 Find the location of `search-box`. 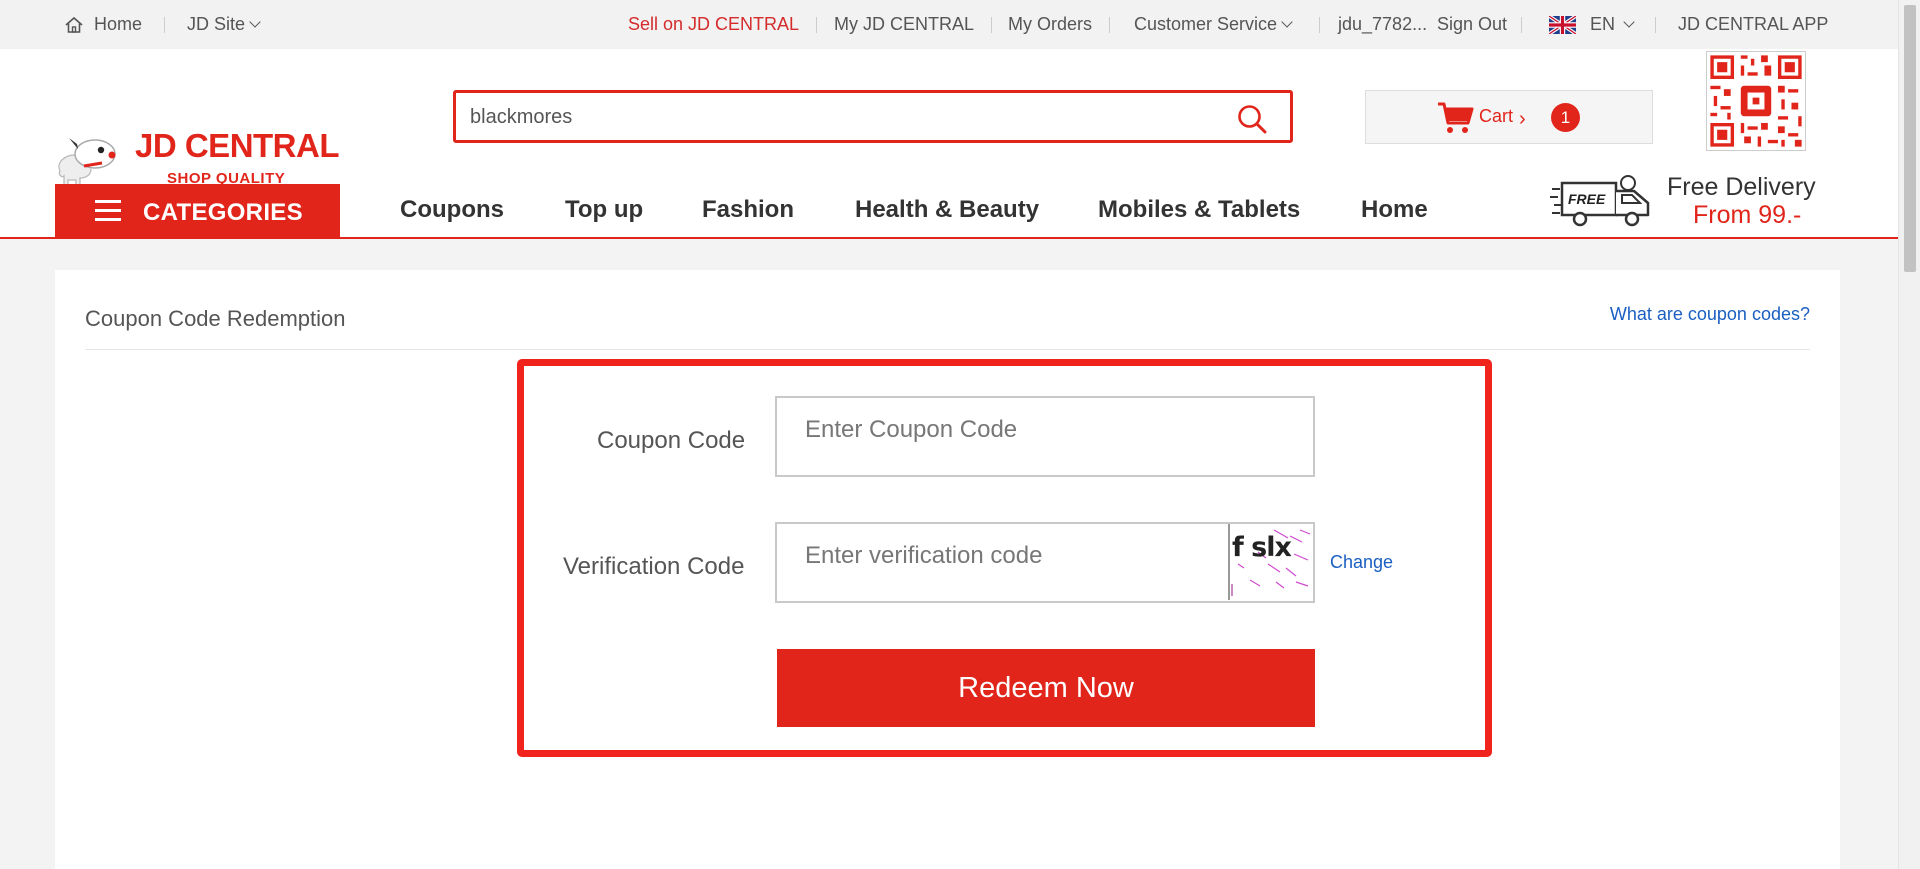

search-box is located at coordinates (873, 116).